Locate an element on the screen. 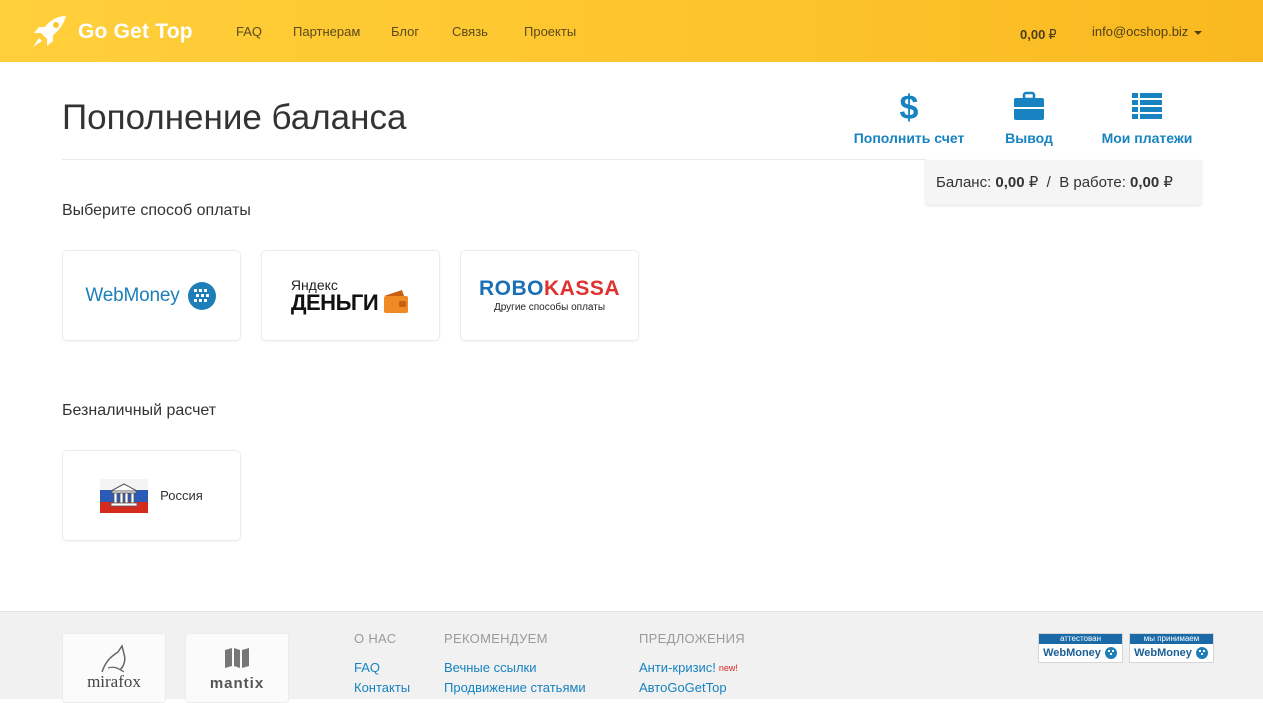  footer-link-autogogettop: АвтоGoGetTop is located at coordinates (692, 688).